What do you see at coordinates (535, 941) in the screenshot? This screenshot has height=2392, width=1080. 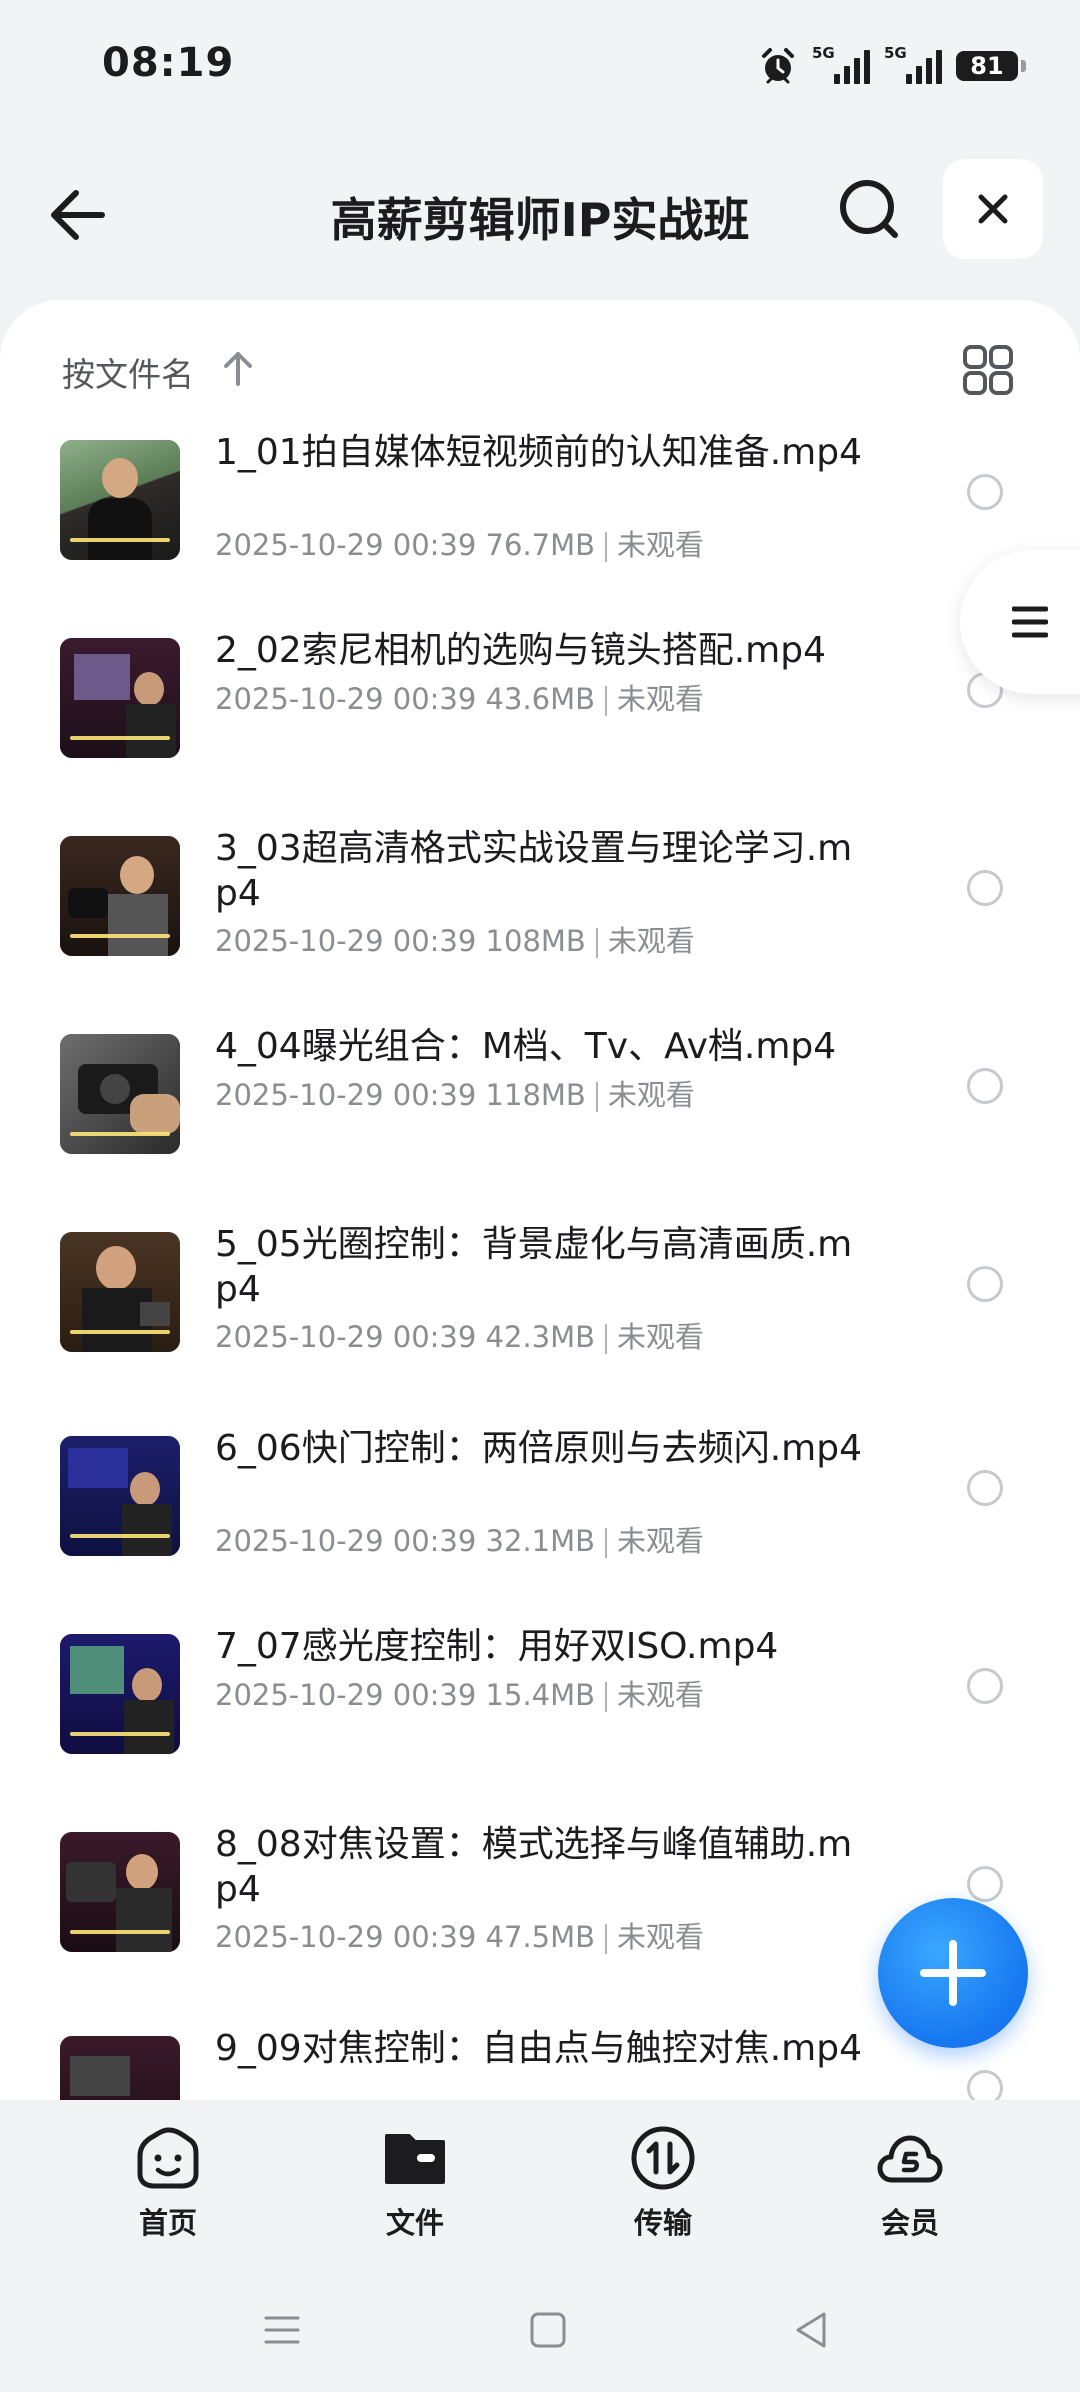 I see `file-size: 108MB` at bounding box center [535, 941].